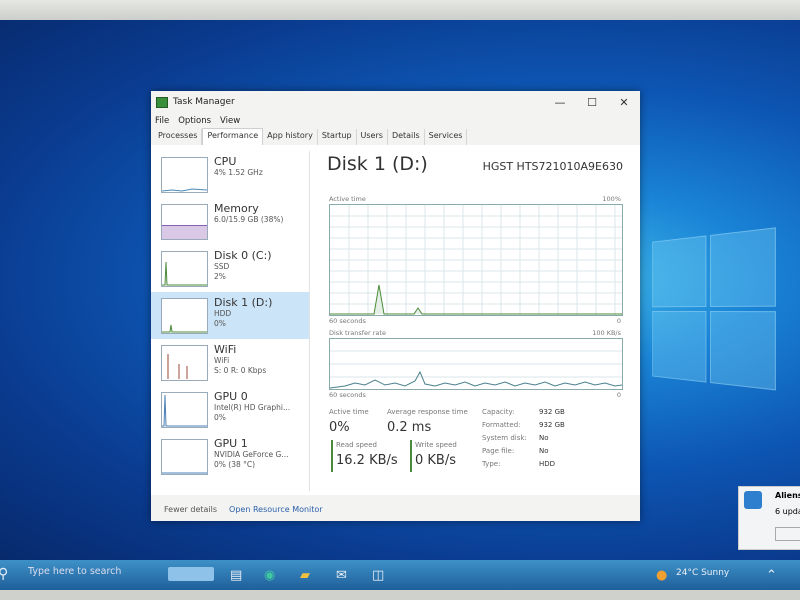 The height and width of the screenshot is (600, 800). I want to click on active-time-graph-min: 0, so click(618, 321).